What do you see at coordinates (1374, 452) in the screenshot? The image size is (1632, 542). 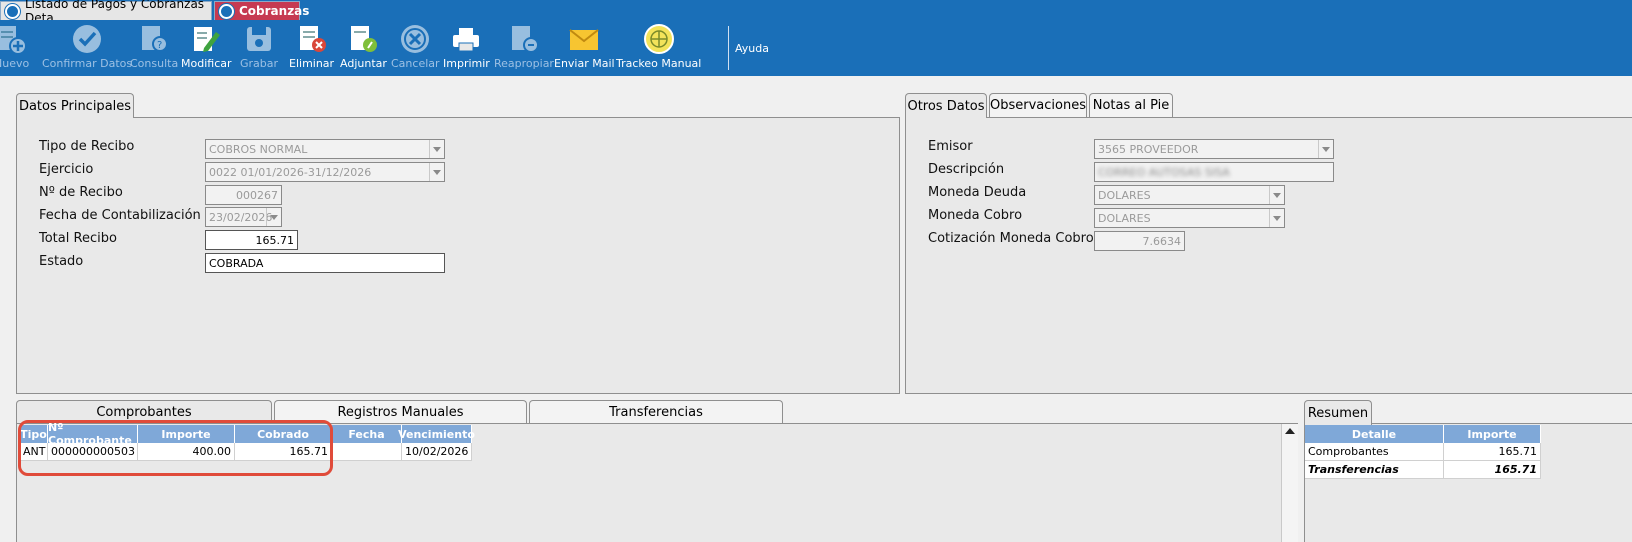 I see `cell-detalle: Comprobantes` at bounding box center [1374, 452].